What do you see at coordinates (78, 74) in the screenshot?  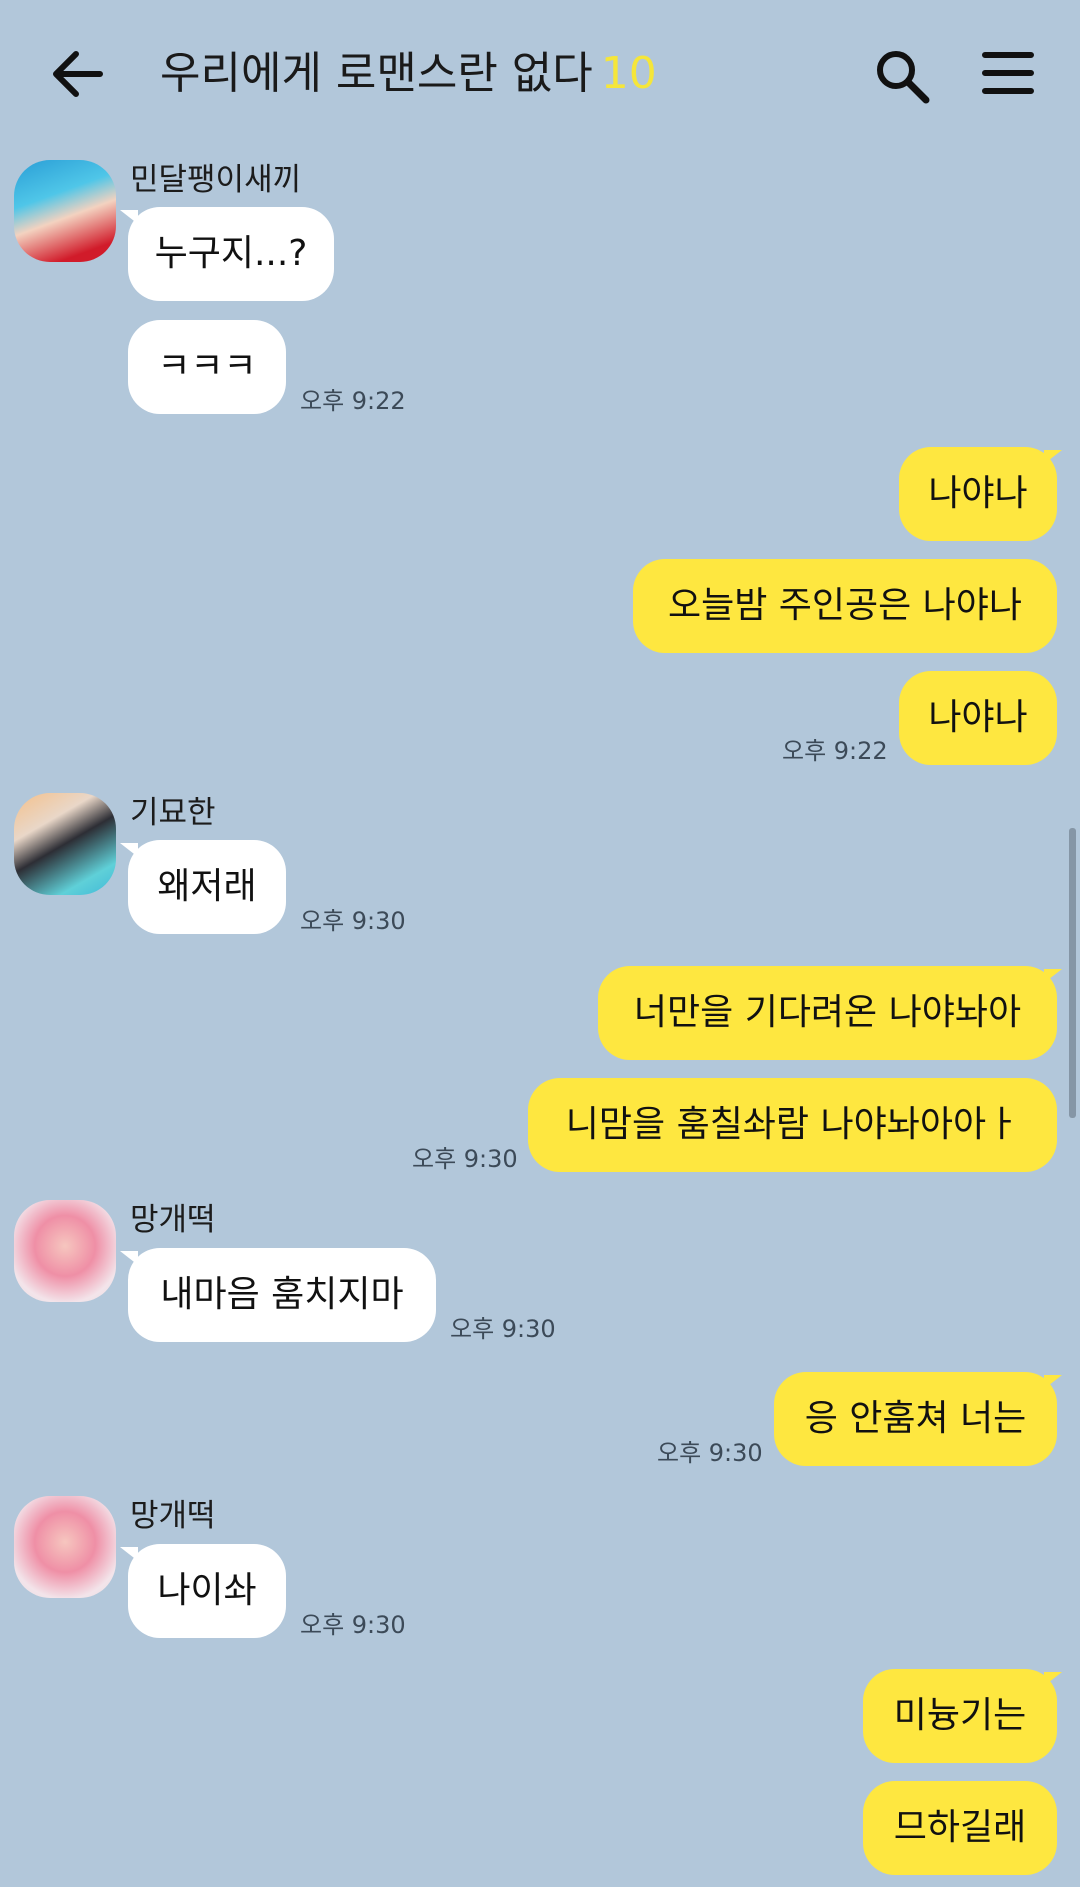 I see `arrow-left-icon` at bounding box center [78, 74].